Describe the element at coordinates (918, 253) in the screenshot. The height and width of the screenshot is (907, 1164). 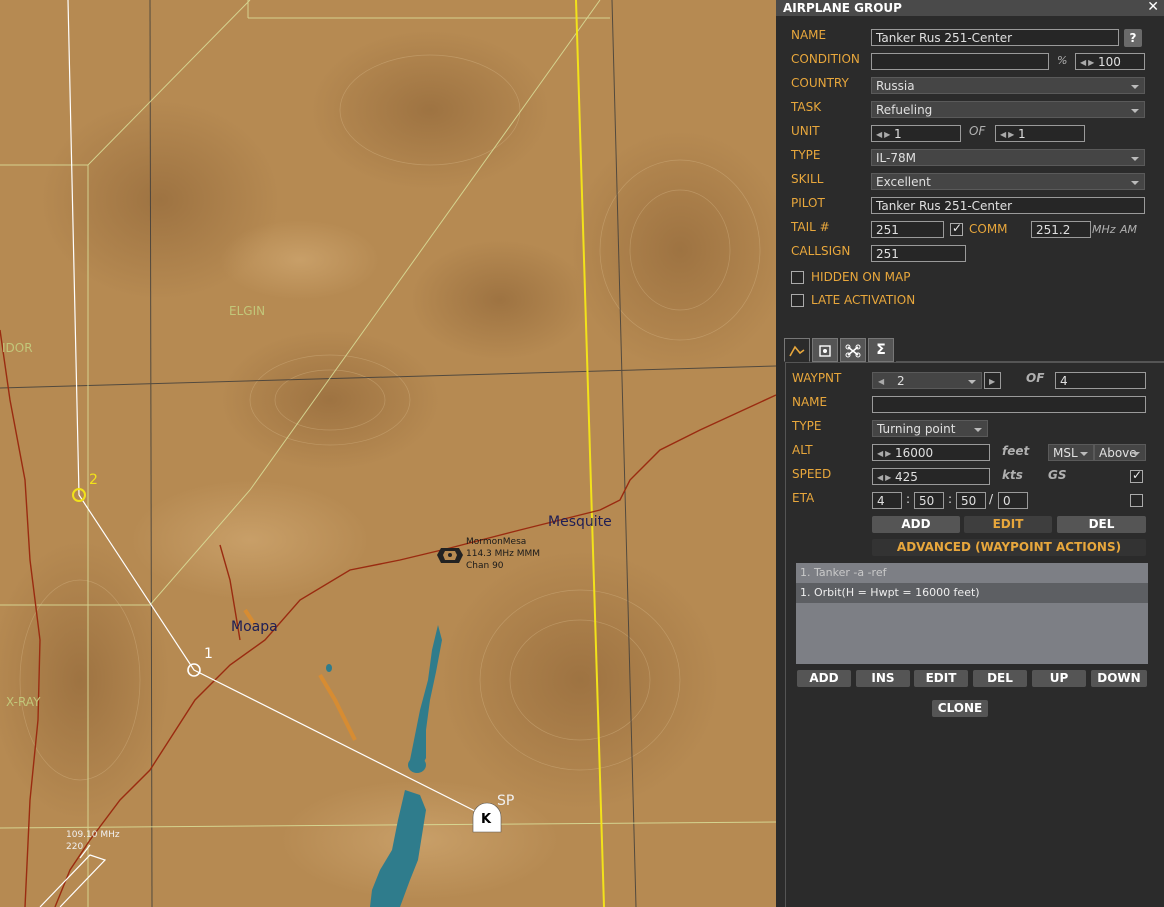
I see `callsign-input: 251` at that location.